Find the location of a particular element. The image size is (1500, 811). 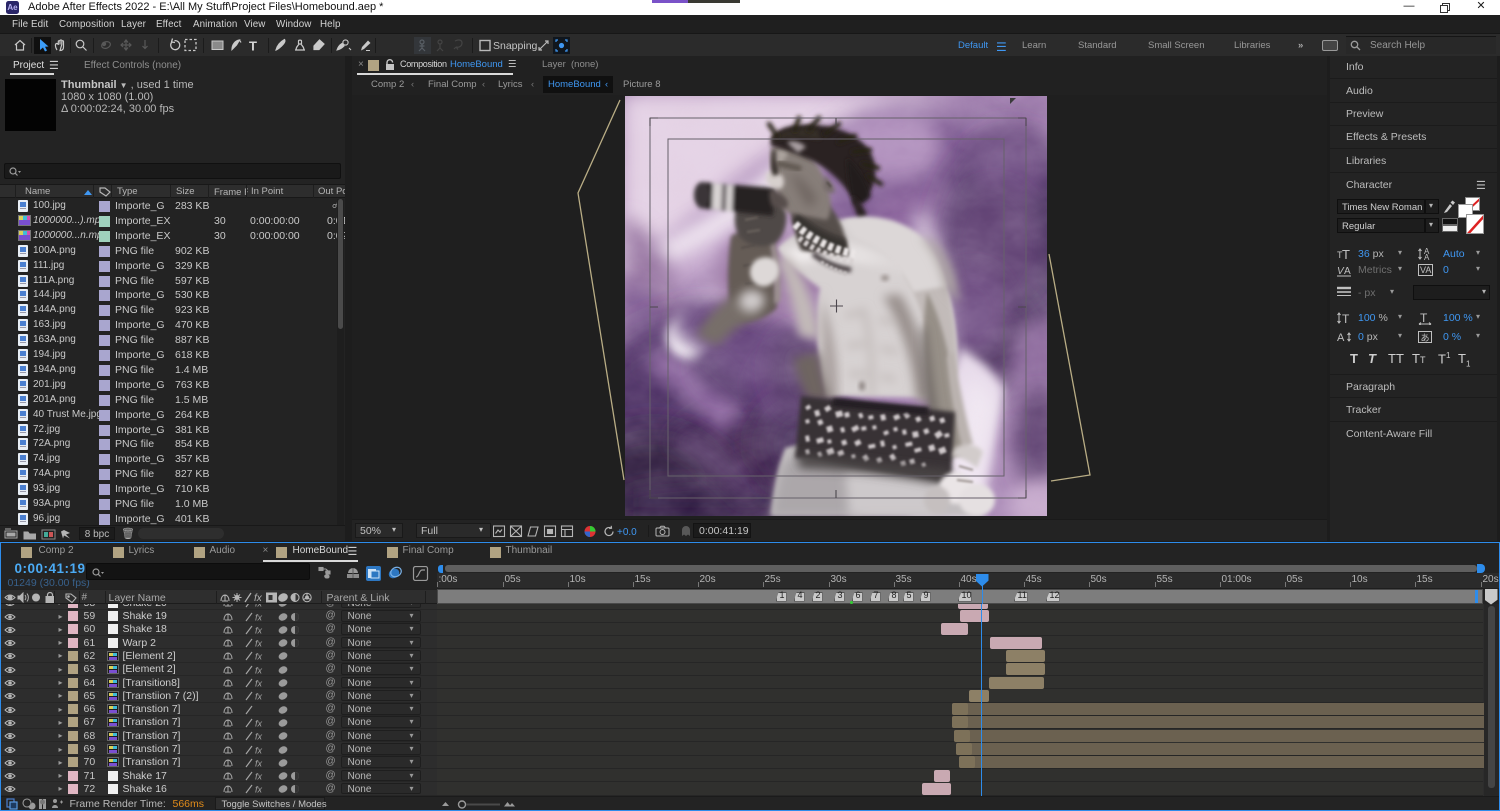

svg-text: あ is located at coordinates (1425, 338).